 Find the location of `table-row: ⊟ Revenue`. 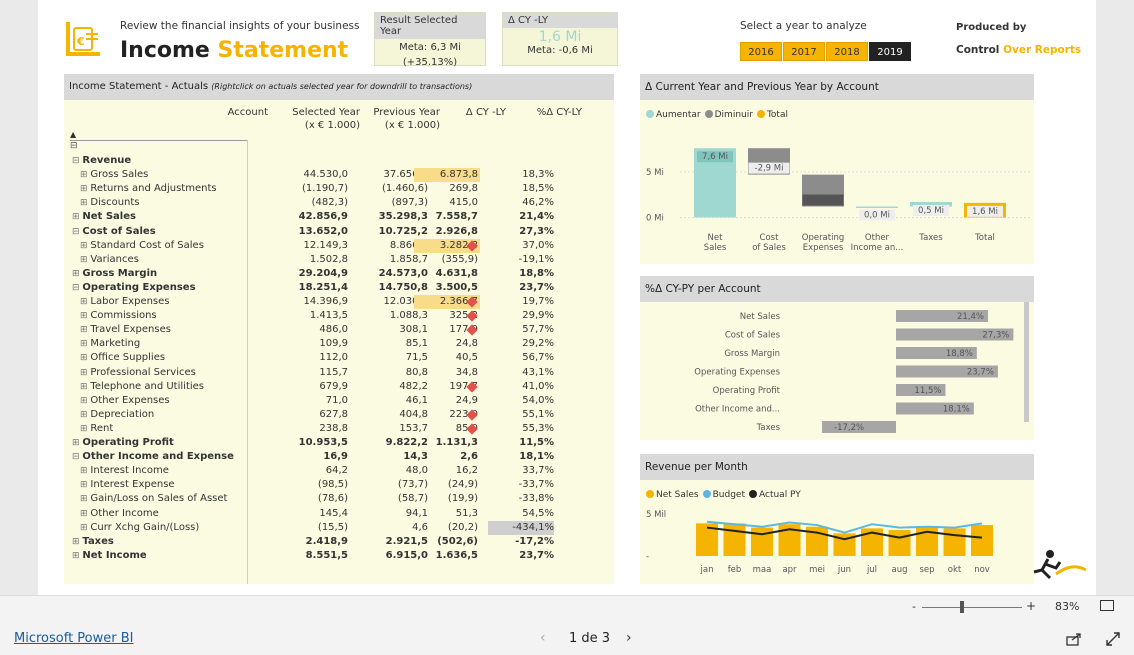

table-row: ⊟ Revenue is located at coordinates (309, 161).